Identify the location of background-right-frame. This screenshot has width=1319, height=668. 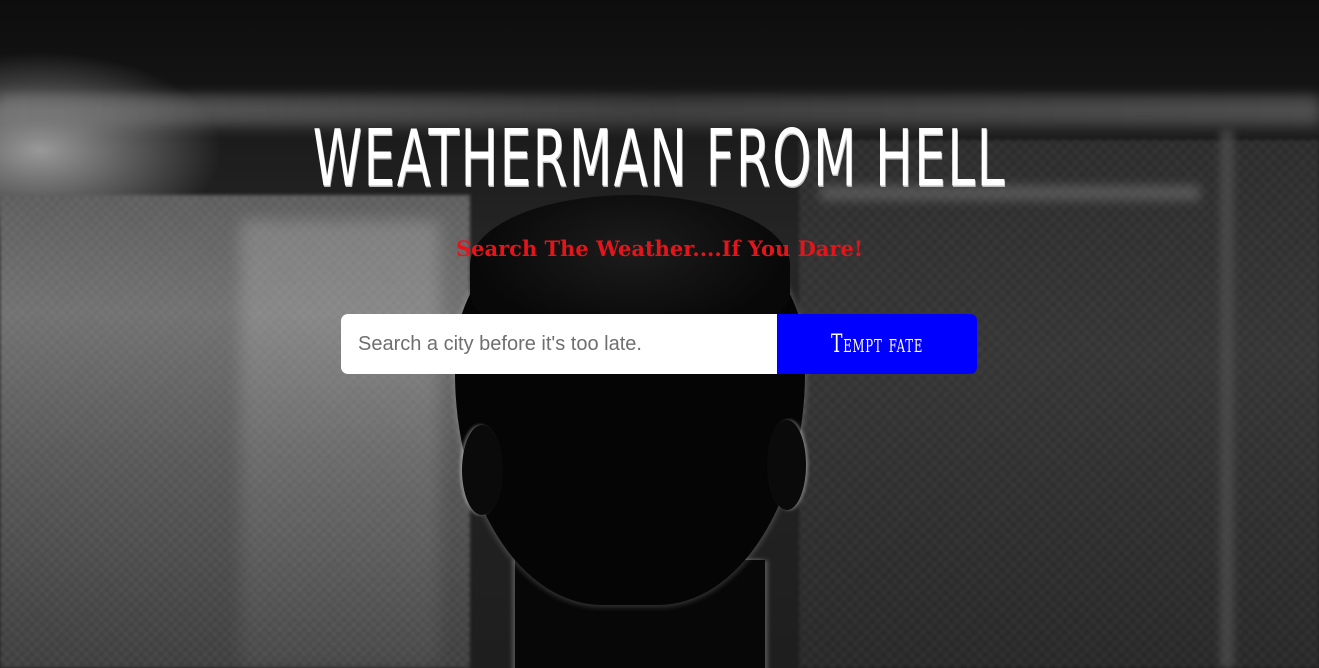
(1227, 399).